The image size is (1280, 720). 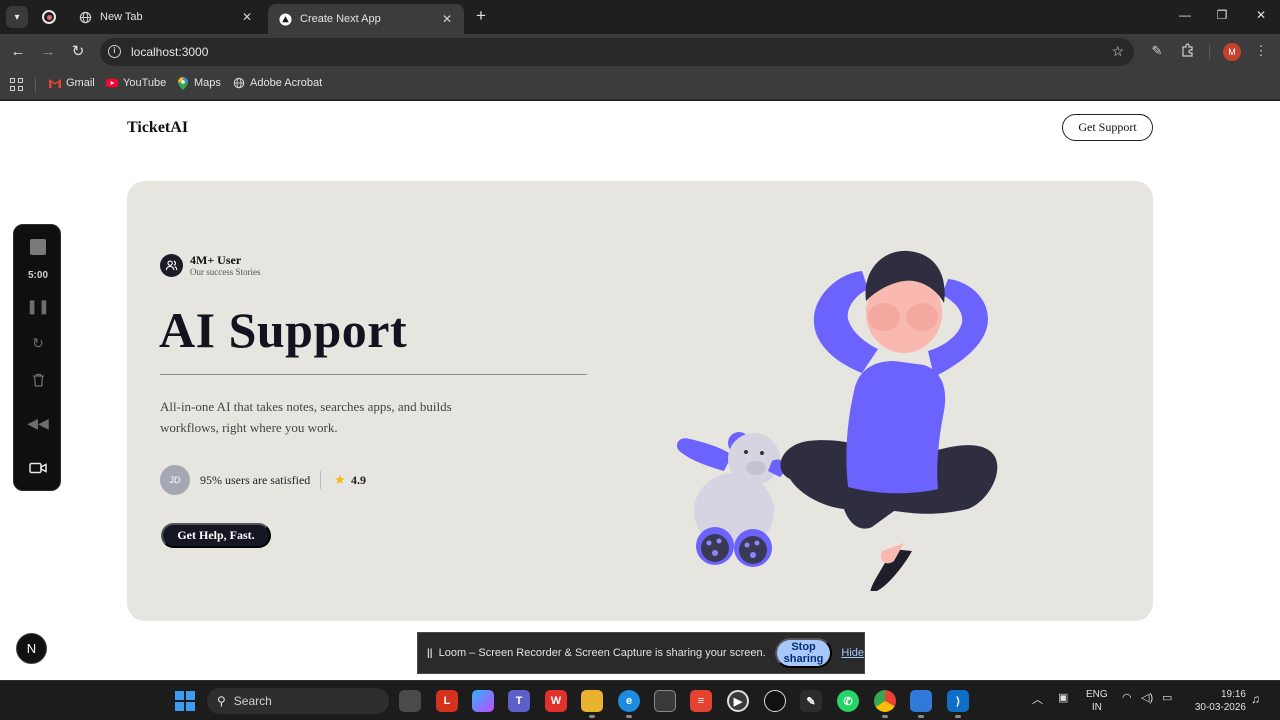 I want to click on wps-office-icon: W, so click(x=556, y=701).